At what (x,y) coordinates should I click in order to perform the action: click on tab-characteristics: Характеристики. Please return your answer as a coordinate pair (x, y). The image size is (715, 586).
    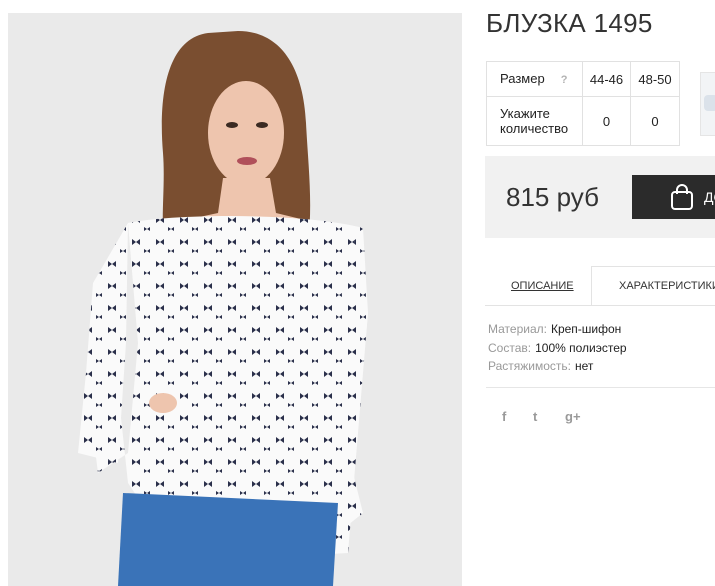
    Looking at the image, I should click on (667, 286).